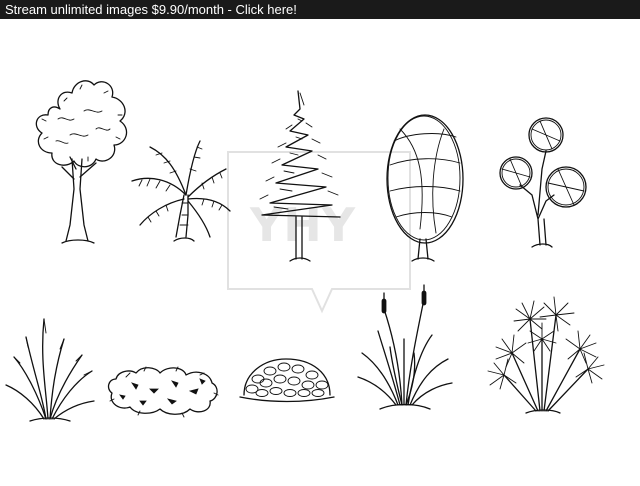  I want to click on low-shrub, so click(163, 392).